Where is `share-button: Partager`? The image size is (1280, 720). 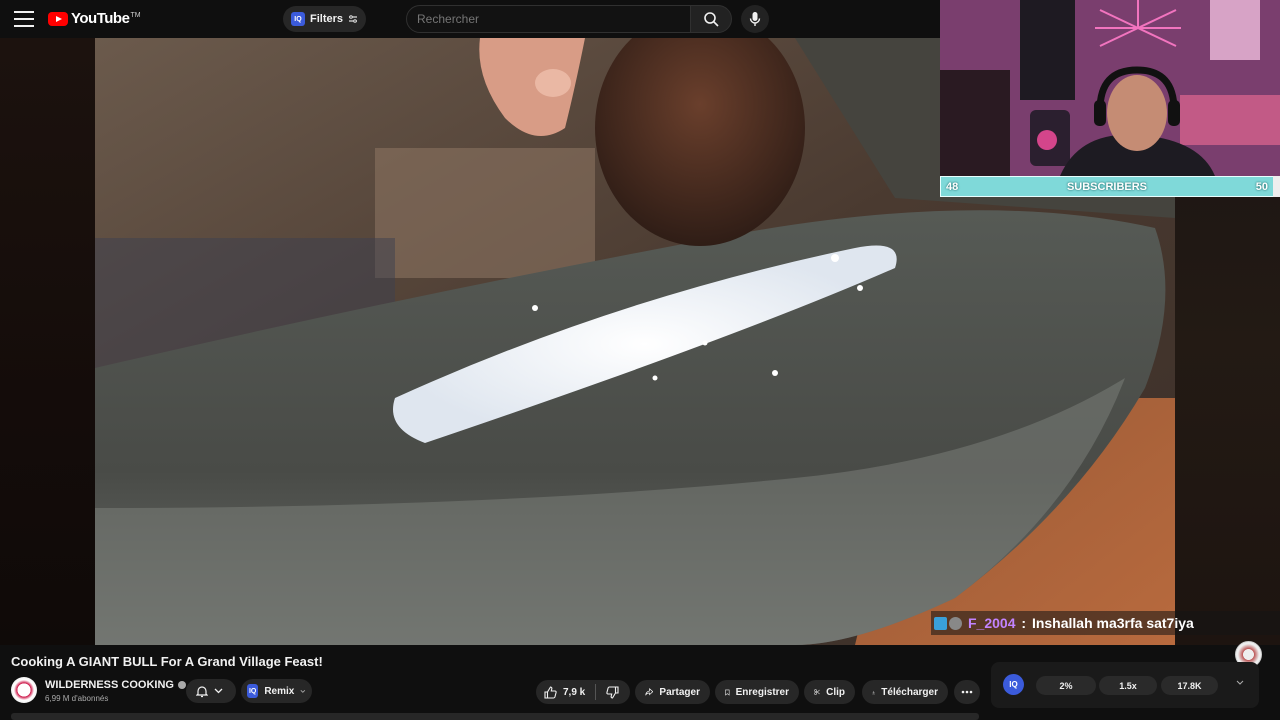 share-button: Partager is located at coordinates (672, 692).